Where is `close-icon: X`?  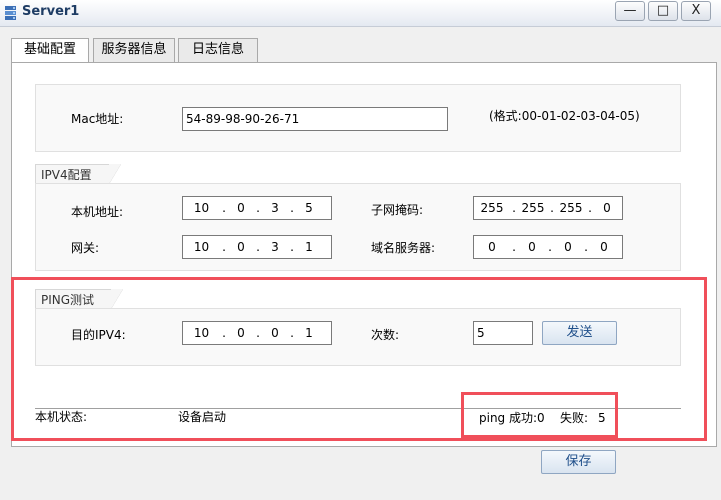
close-icon: X is located at coordinates (696, 10).